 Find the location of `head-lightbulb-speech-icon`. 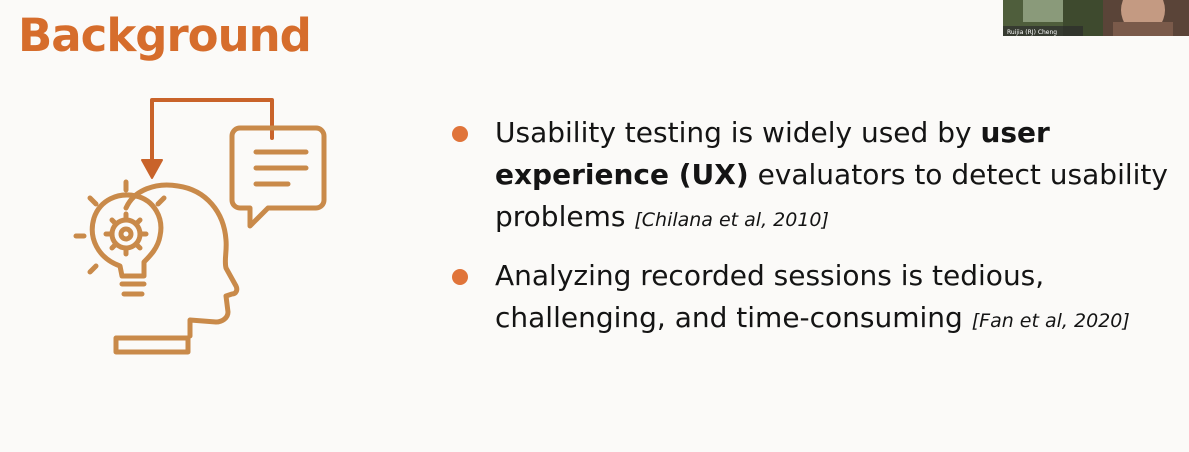

head-lightbulb-speech-icon is located at coordinates (200, 225).